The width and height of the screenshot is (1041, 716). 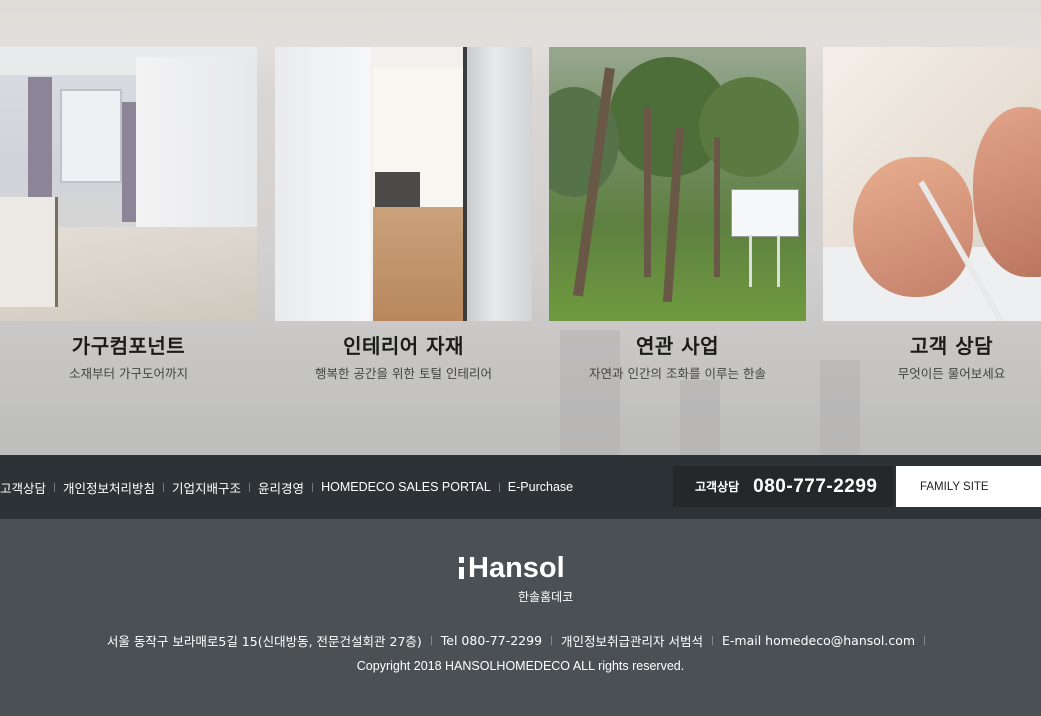 I want to click on logo-mark-icon, so click(x=461, y=568).